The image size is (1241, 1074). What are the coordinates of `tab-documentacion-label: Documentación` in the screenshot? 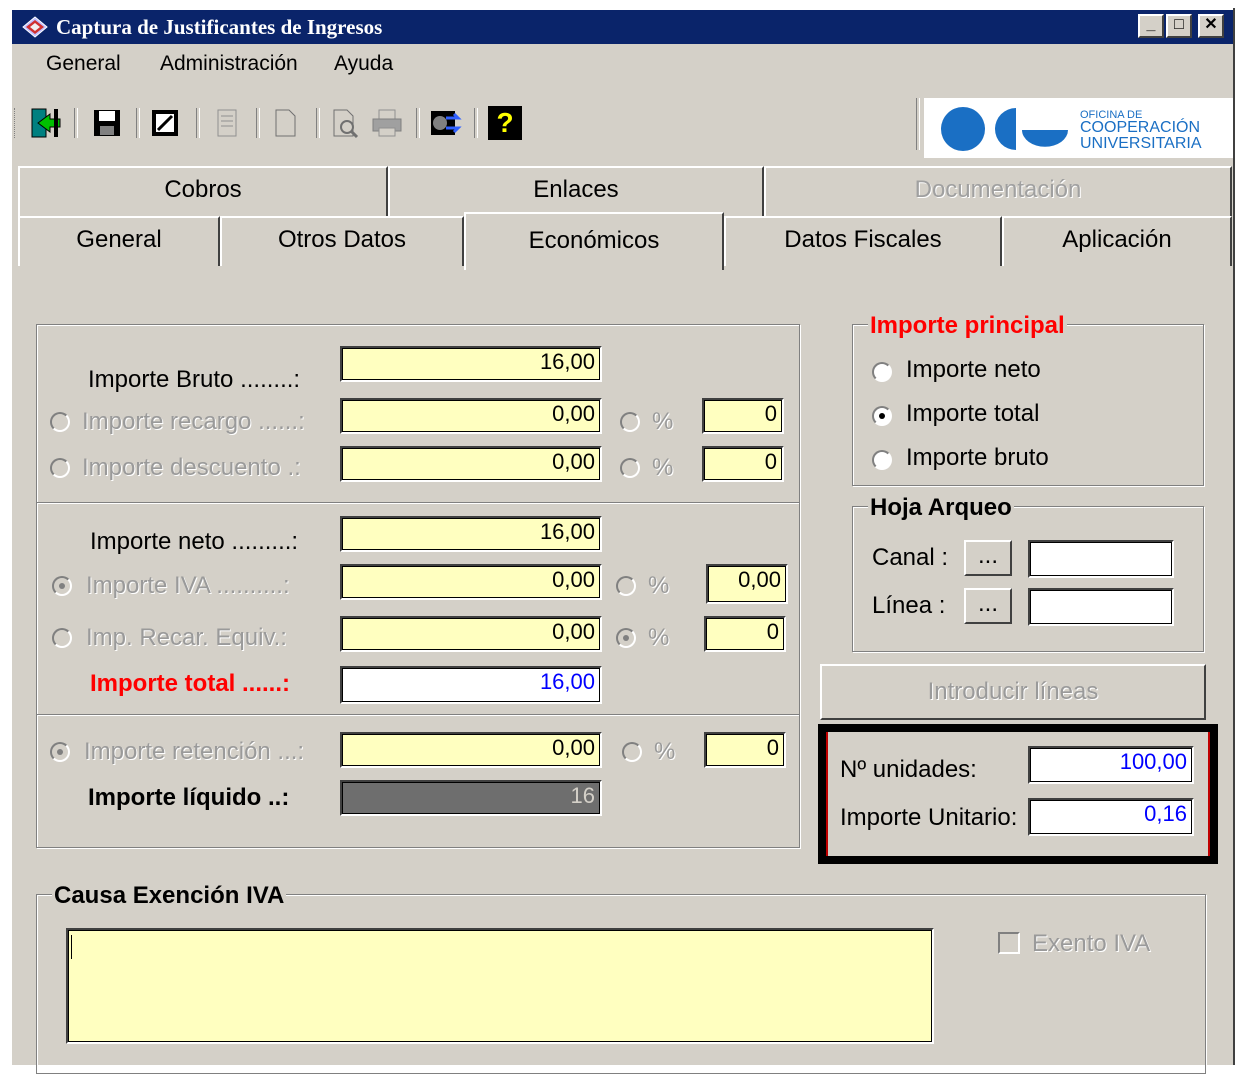 It's located at (998, 189).